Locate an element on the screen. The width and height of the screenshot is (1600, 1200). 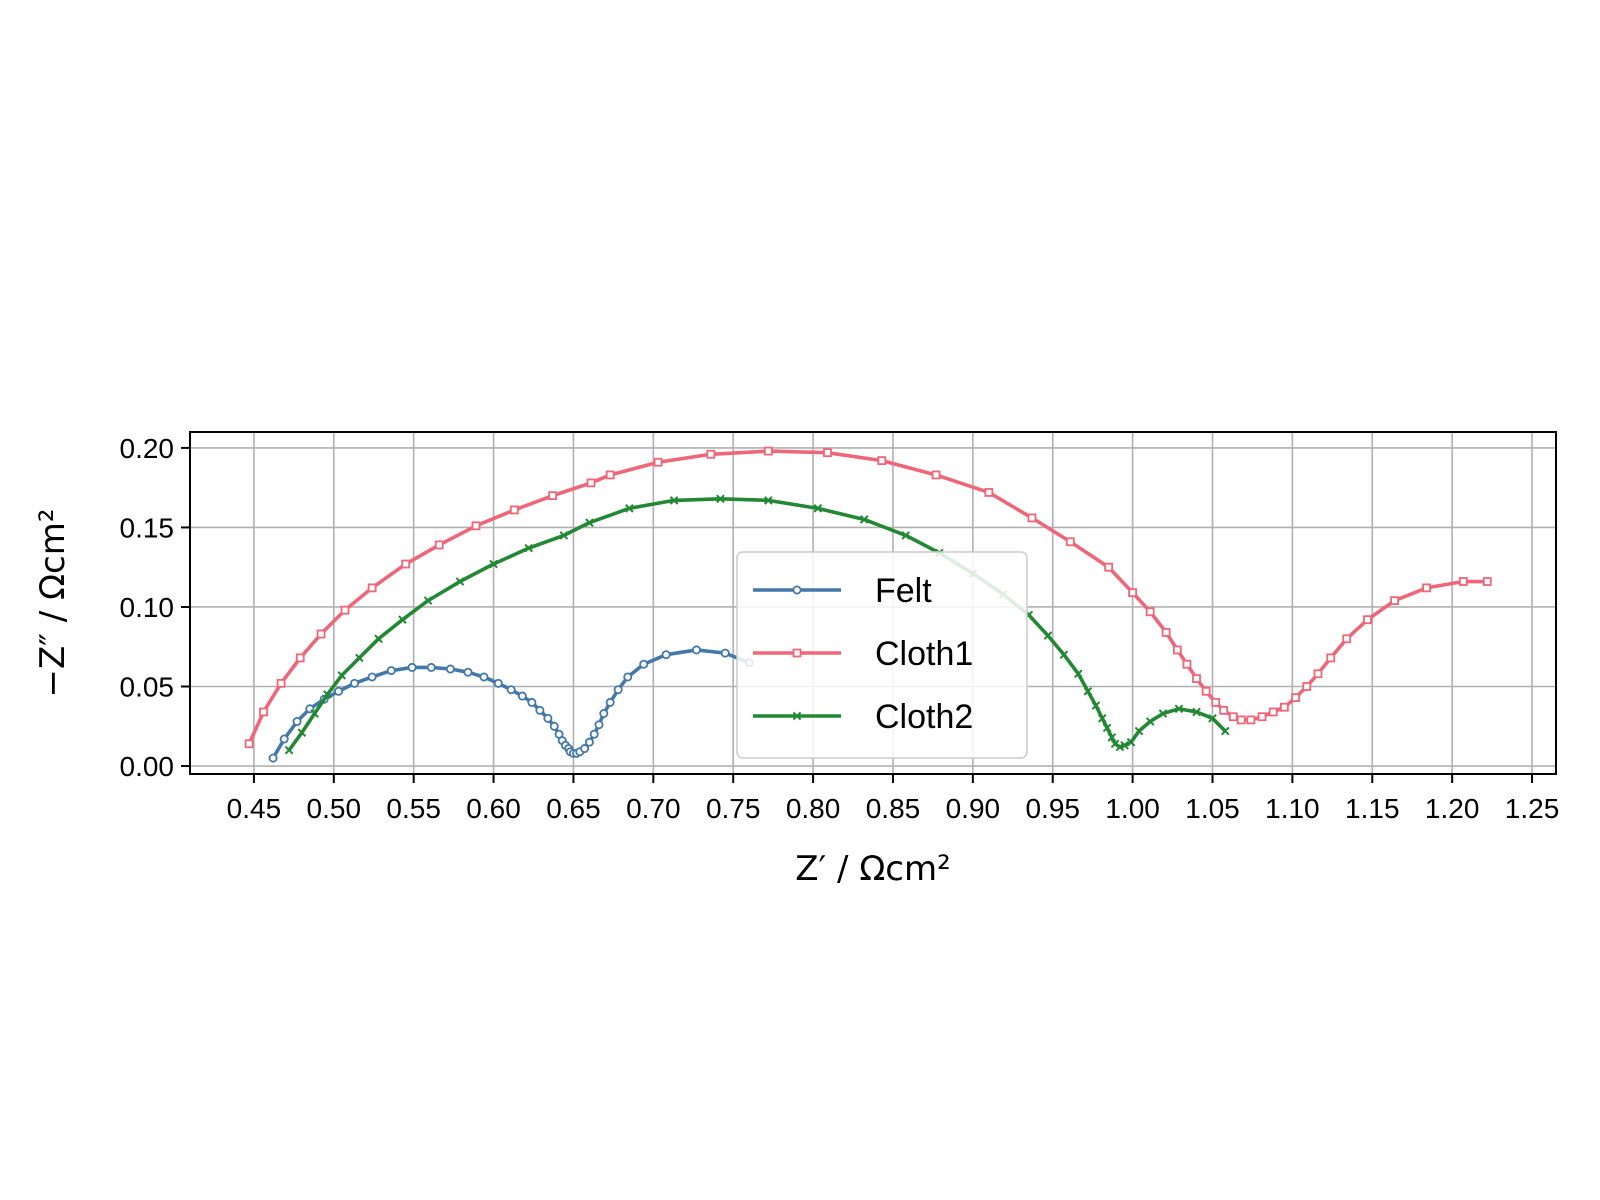
x-tick-label: 0.80 is located at coordinates (813, 808).